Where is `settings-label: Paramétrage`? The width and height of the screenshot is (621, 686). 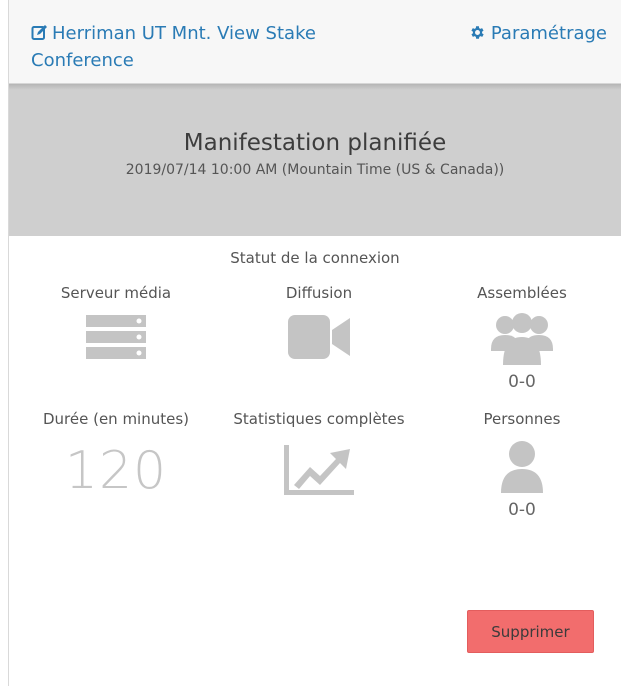
settings-label: Paramétrage is located at coordinates (548, 33).